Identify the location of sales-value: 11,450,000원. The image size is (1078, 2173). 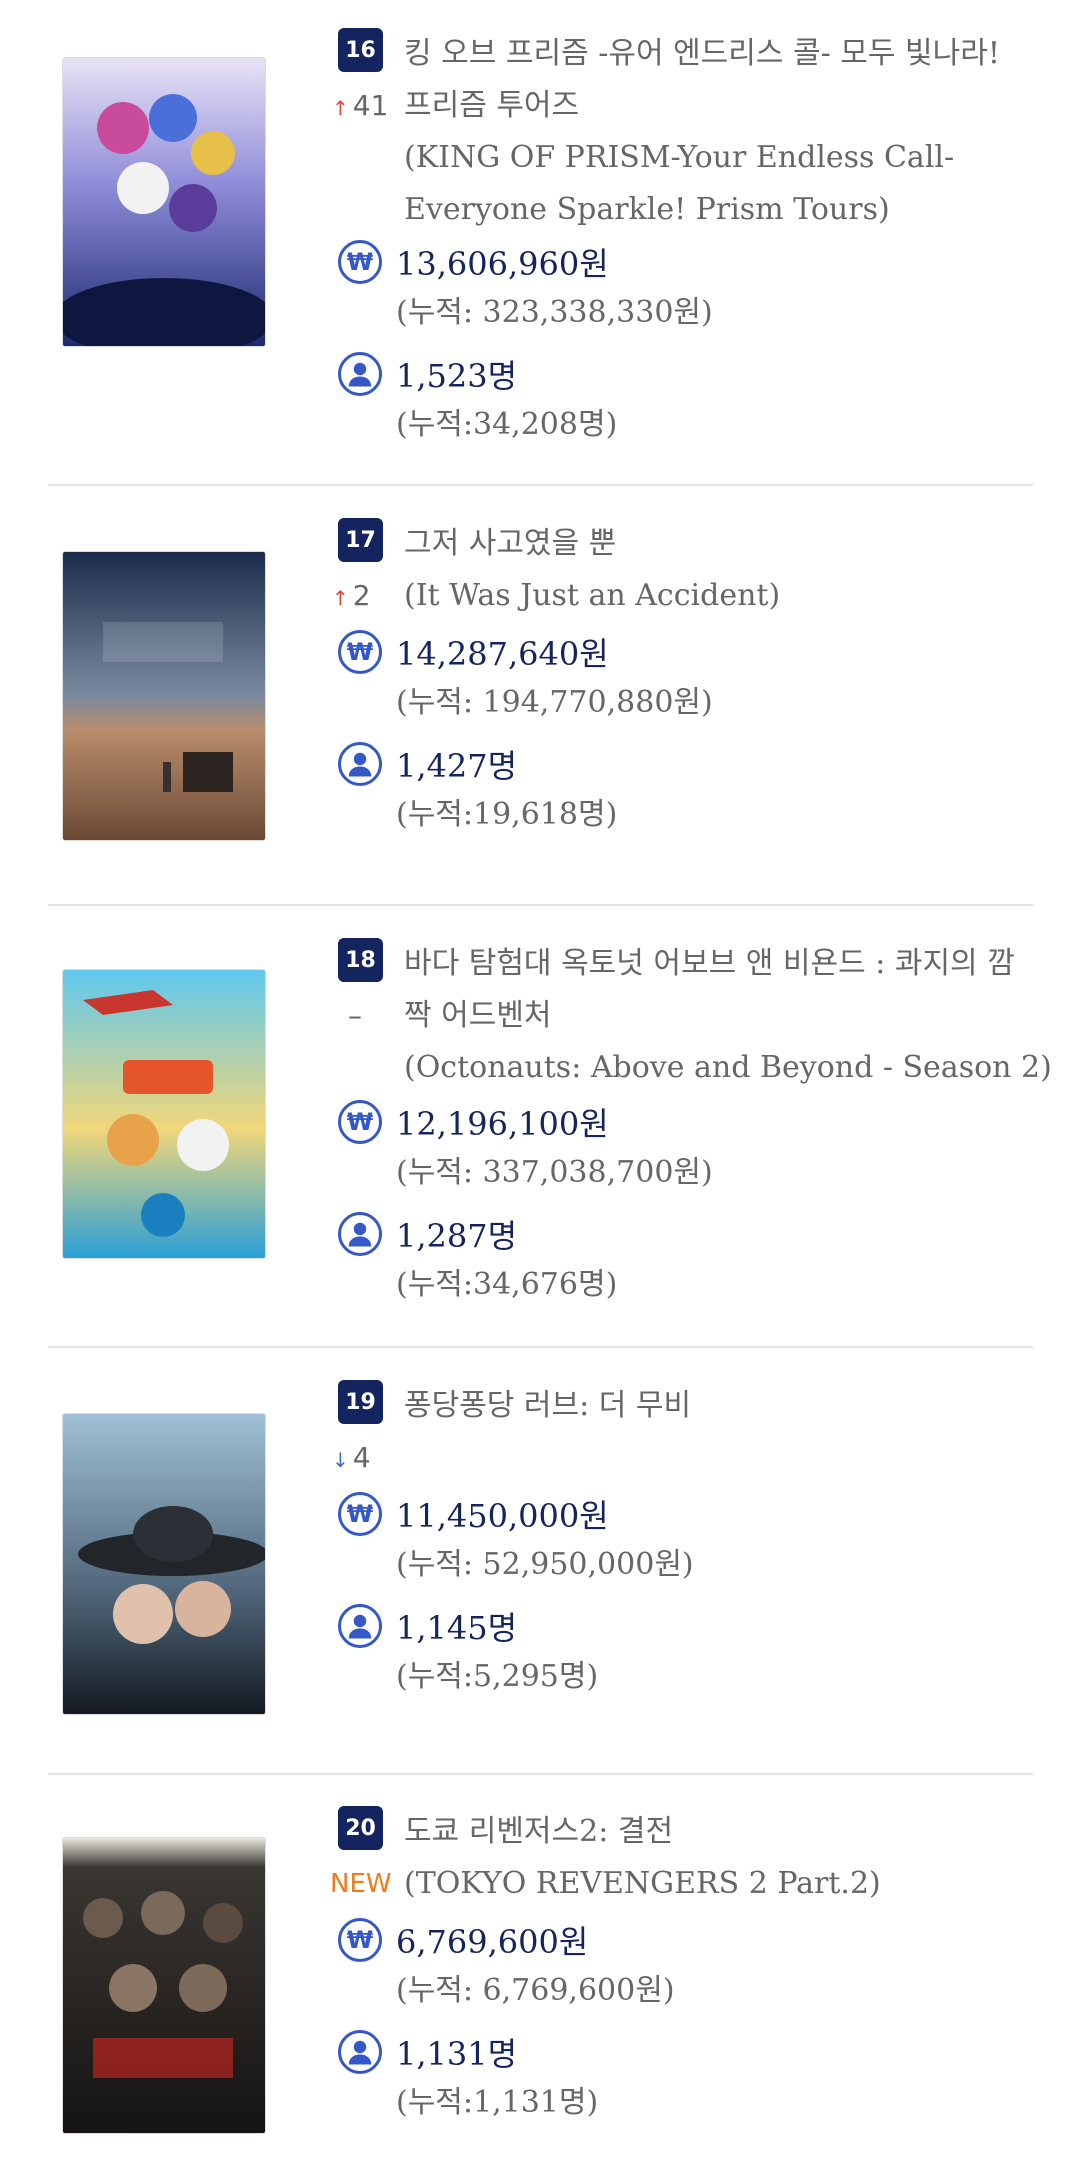
(502, 1516).